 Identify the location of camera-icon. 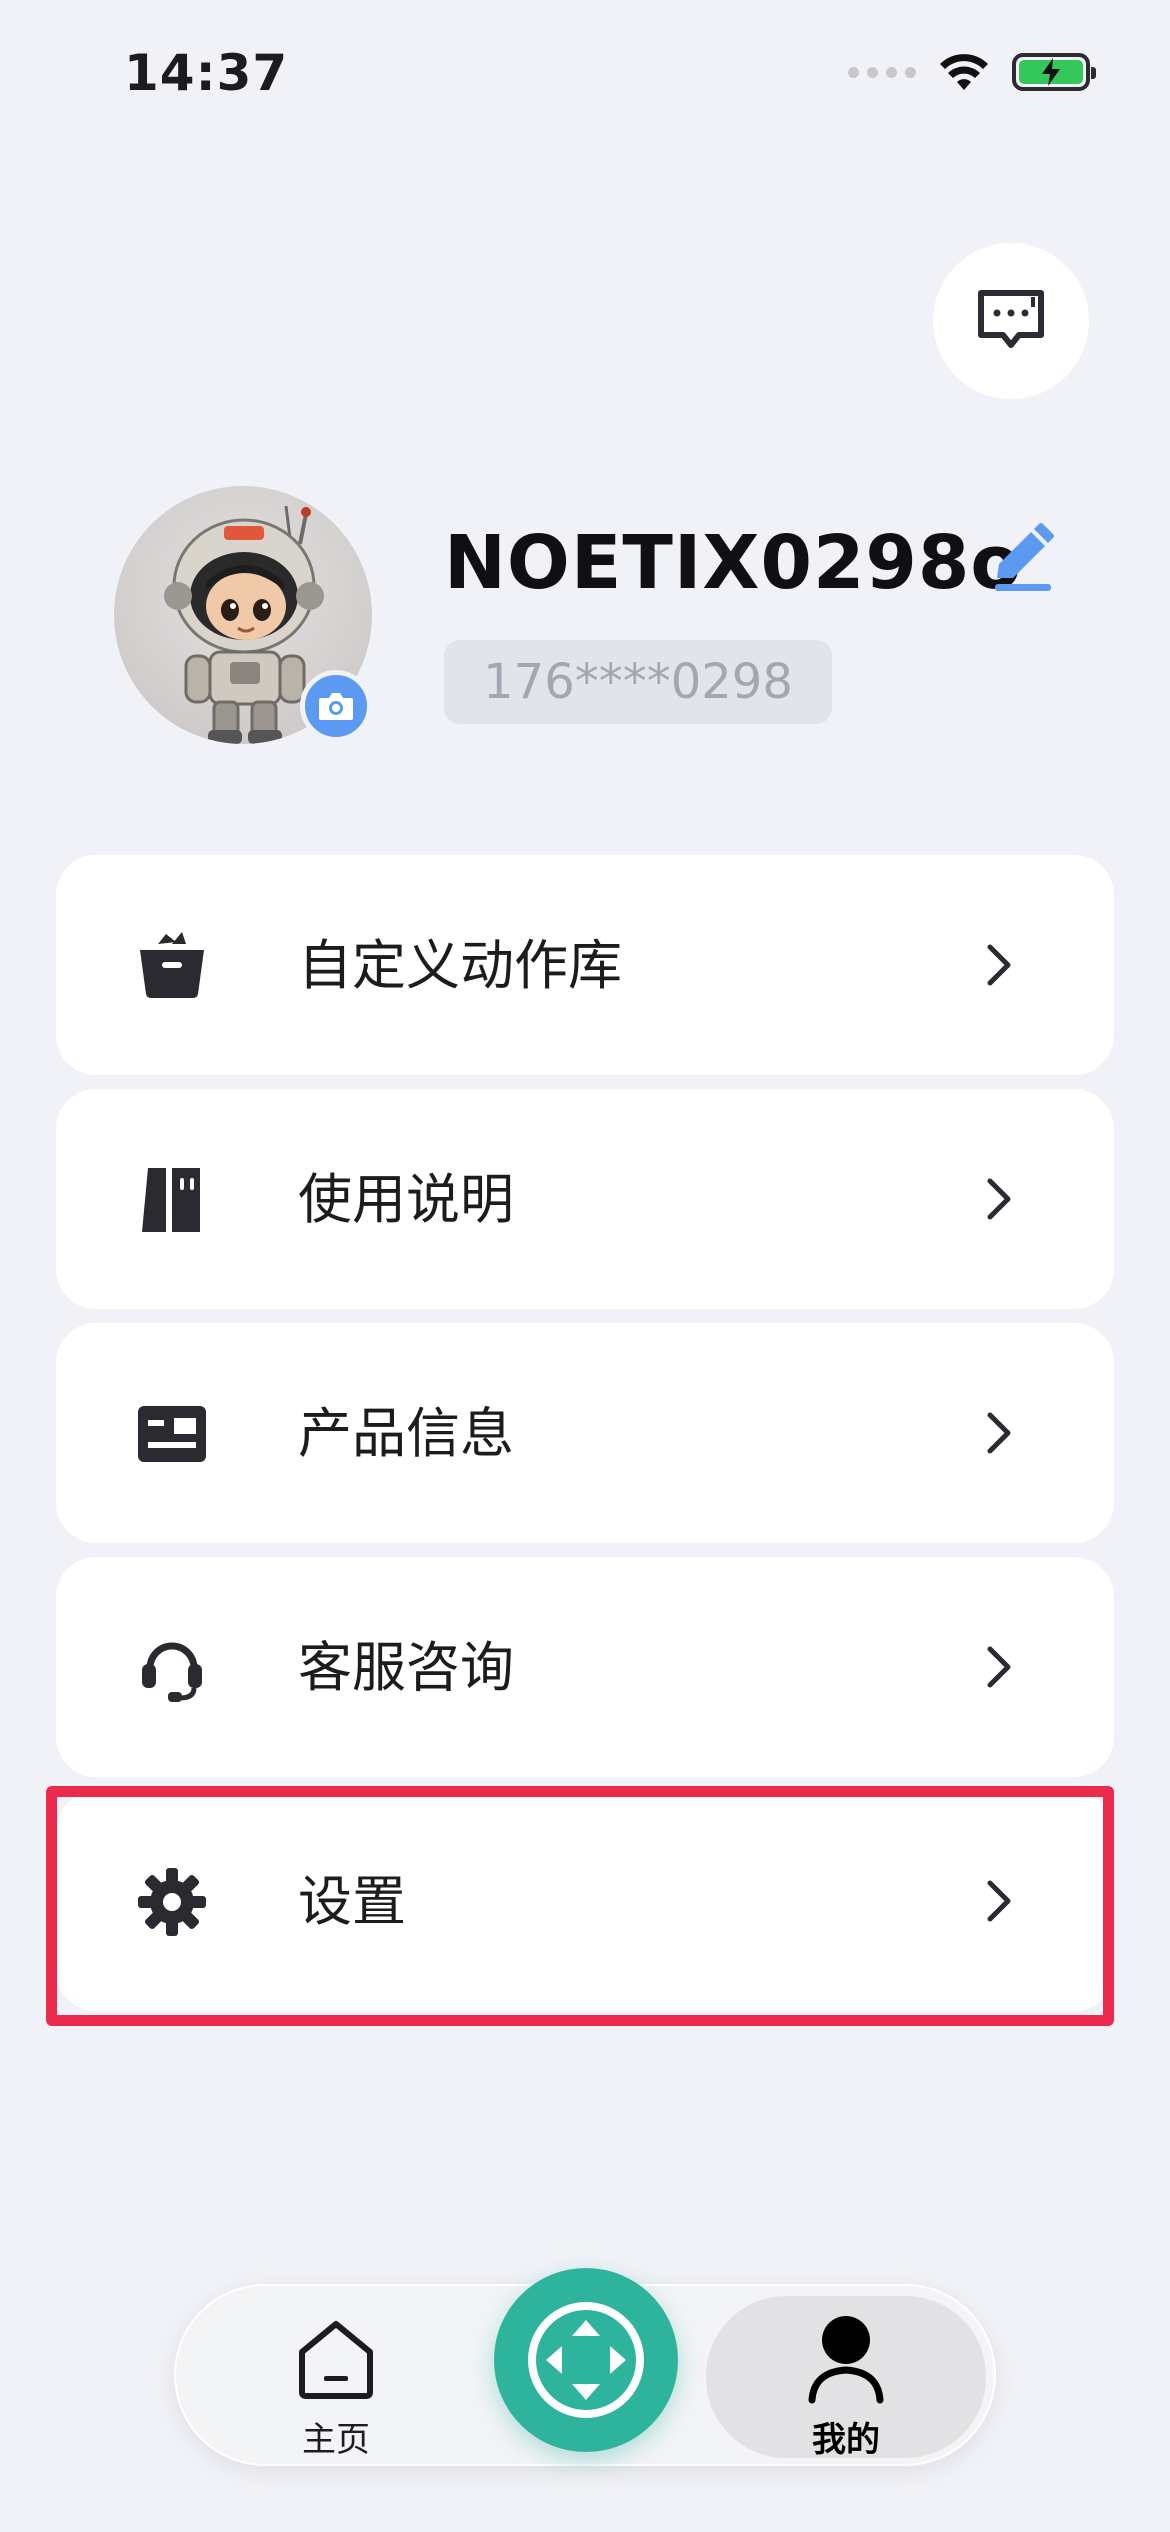
(336, 706).